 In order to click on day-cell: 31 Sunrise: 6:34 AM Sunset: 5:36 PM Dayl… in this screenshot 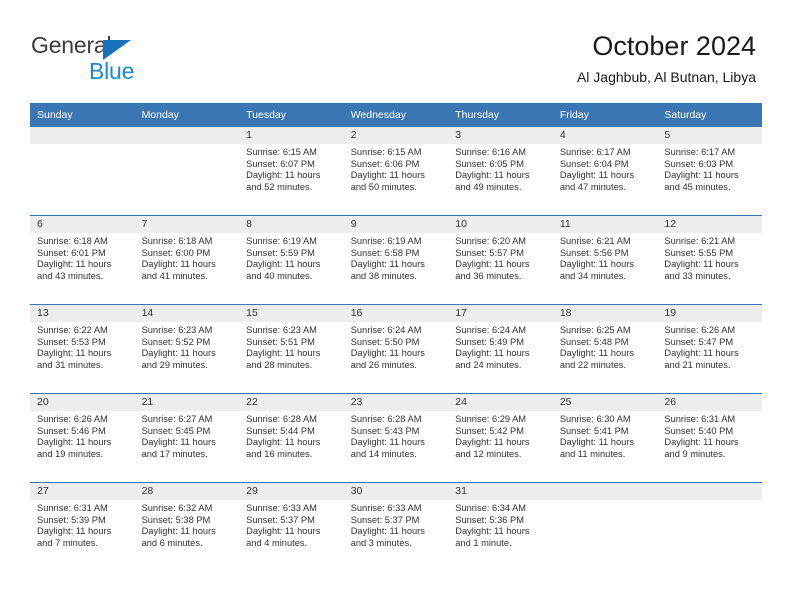, I will do `click(500, 526)`.